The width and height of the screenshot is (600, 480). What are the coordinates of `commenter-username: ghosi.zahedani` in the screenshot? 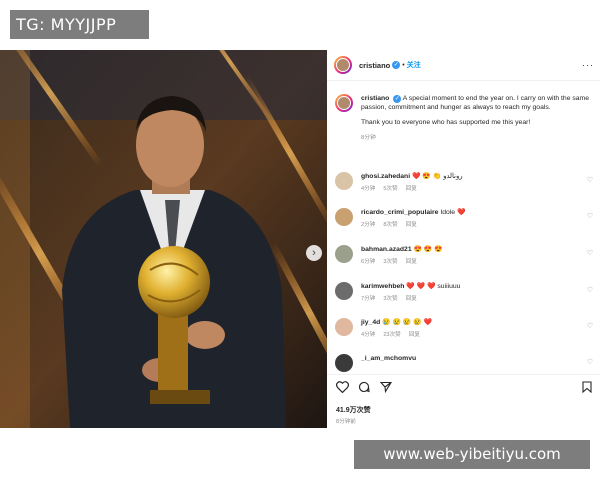 It's located at (385, 176).